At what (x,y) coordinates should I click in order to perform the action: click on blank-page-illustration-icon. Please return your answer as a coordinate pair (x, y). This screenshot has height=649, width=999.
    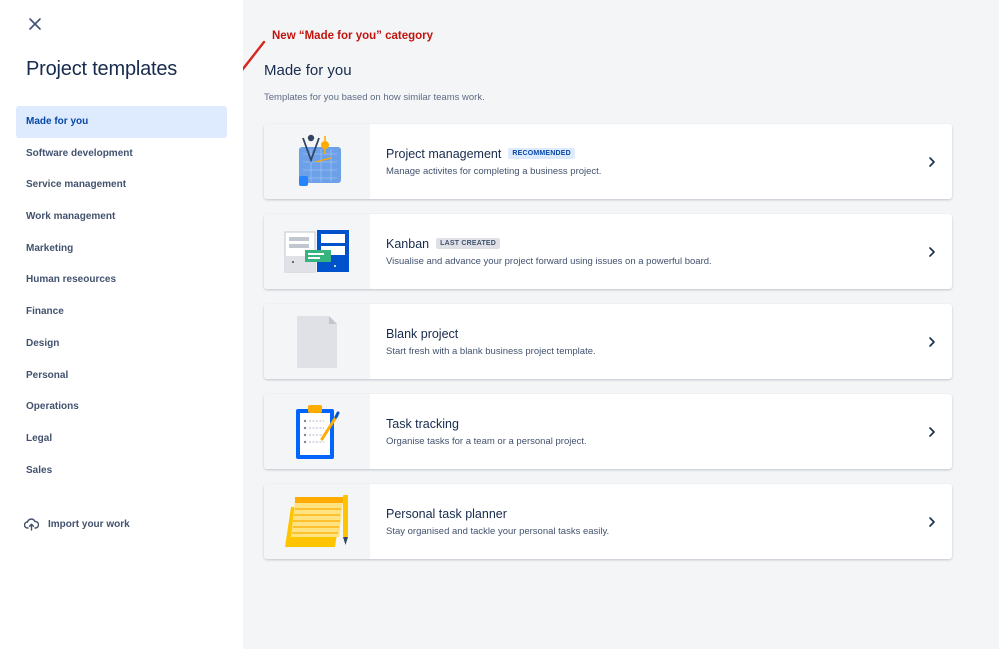
    Looking at the image, I should click on (317, 341).